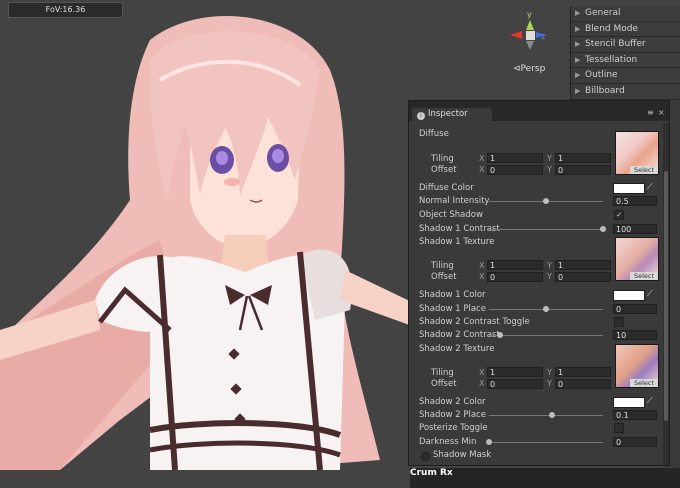  Describe the element at coordinates (583, 384) in the screenshot. I see `shadow2-offset-y-field: 0` at that location.